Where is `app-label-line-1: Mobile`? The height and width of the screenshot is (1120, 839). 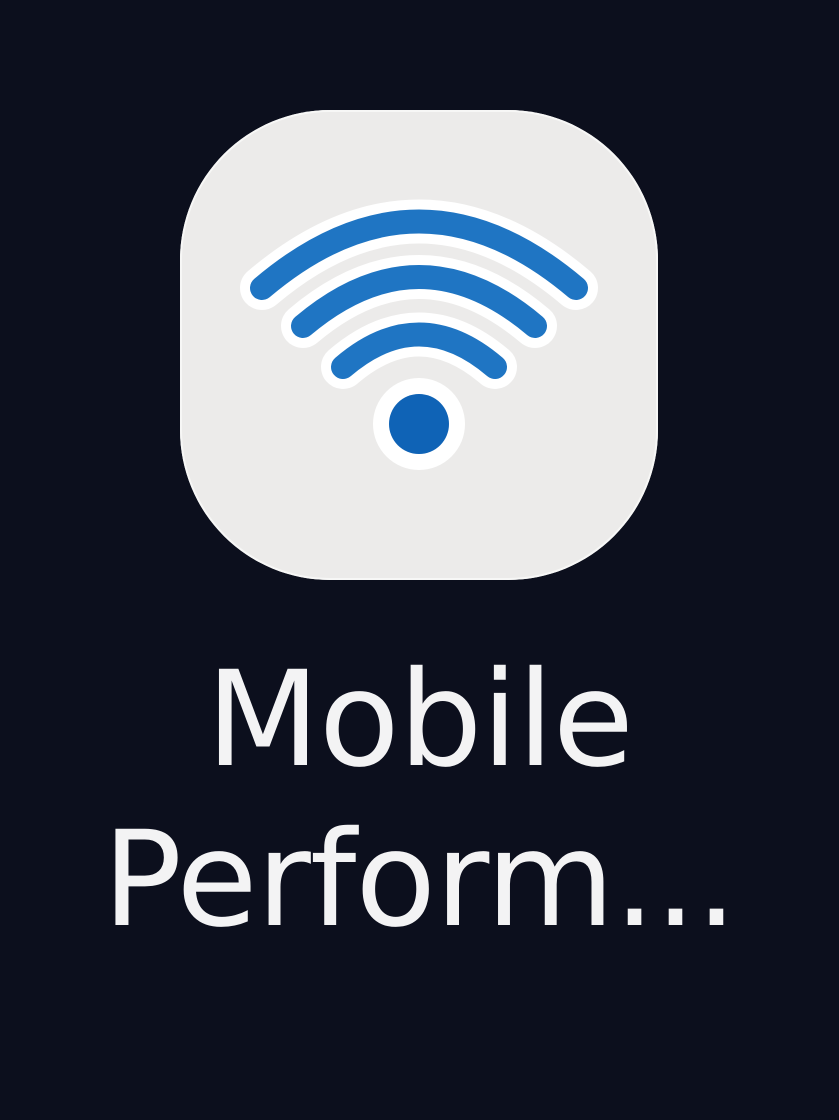
app-label-line-1: Mobile is located at coordinates (420, 720).